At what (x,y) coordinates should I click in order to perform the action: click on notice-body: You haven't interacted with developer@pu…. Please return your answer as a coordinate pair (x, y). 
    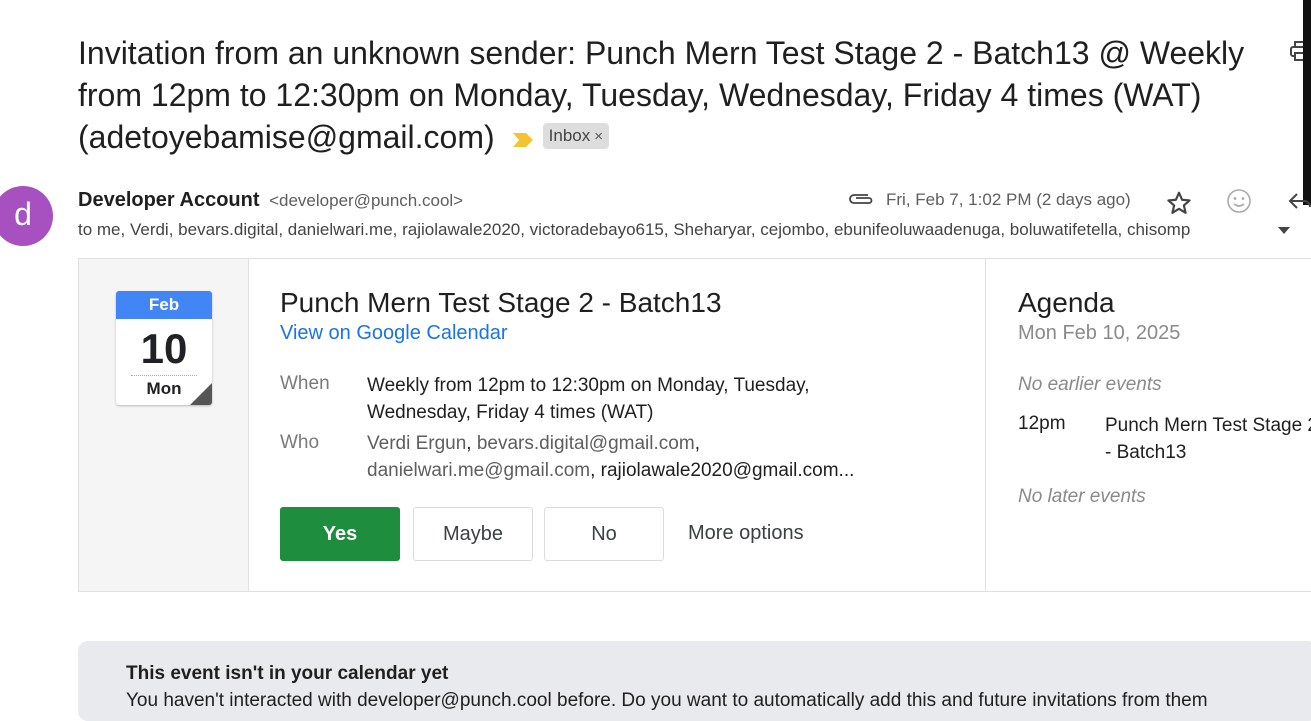
    Looking at the image, I should click on (667, 700).